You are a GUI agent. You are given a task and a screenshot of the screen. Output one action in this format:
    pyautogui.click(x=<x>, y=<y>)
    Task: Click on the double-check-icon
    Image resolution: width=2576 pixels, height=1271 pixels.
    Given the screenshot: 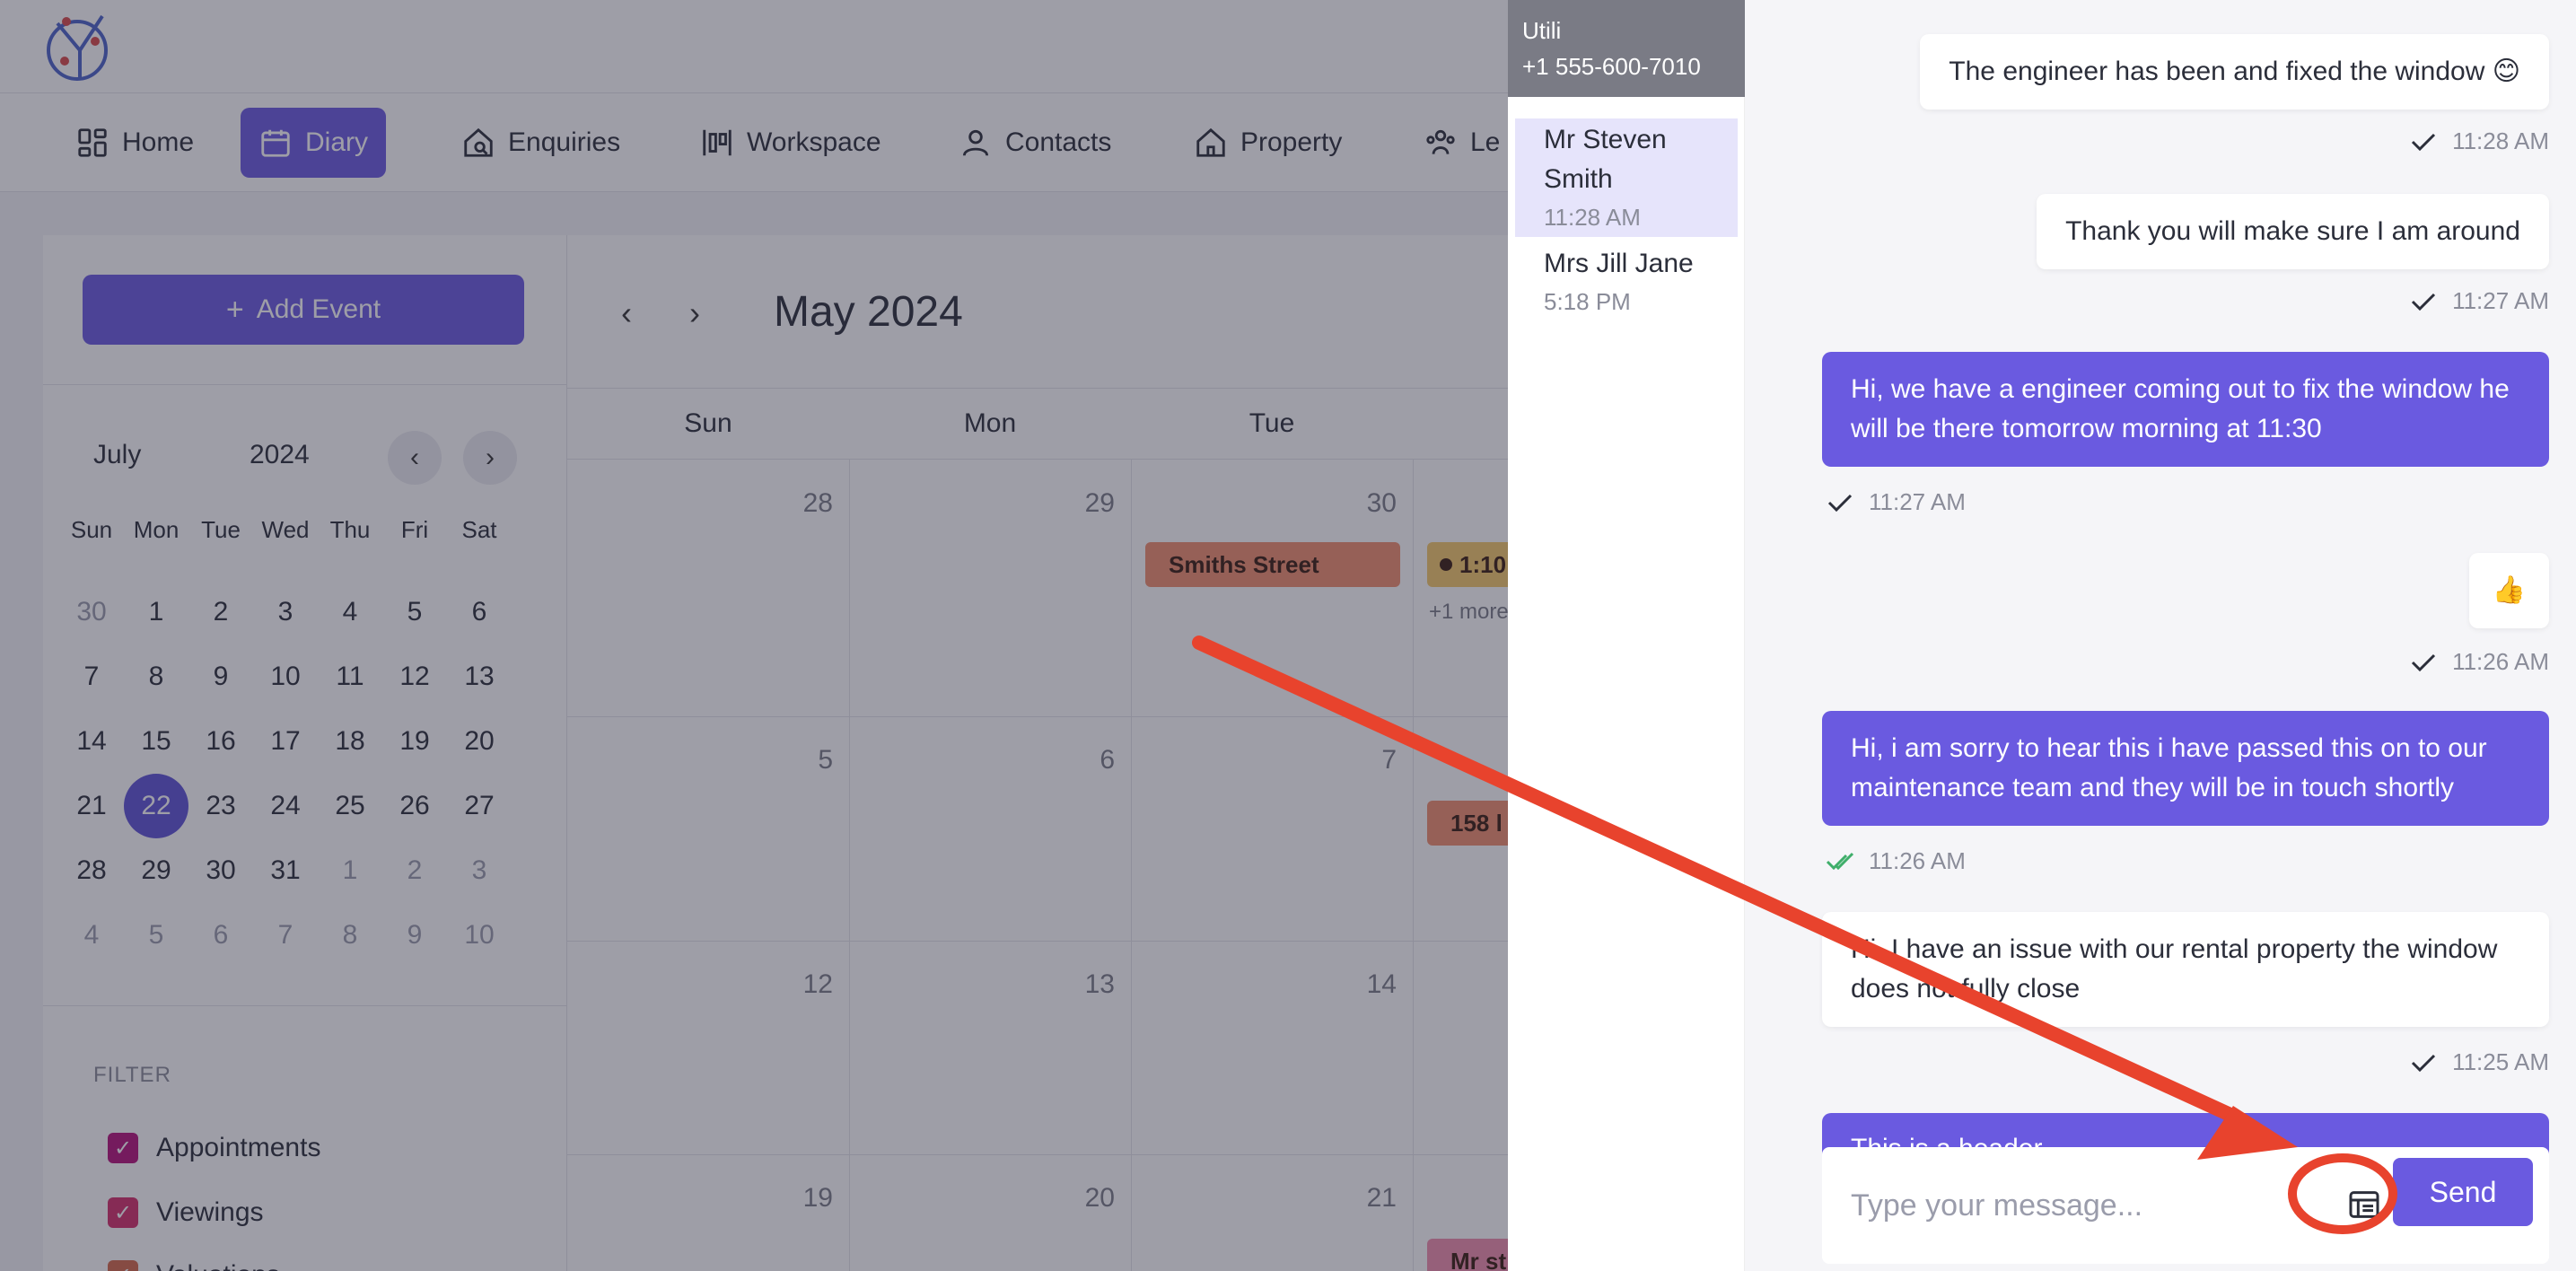 What is the action you would take?
    pyautogui.click(x=1840, y=861)
    